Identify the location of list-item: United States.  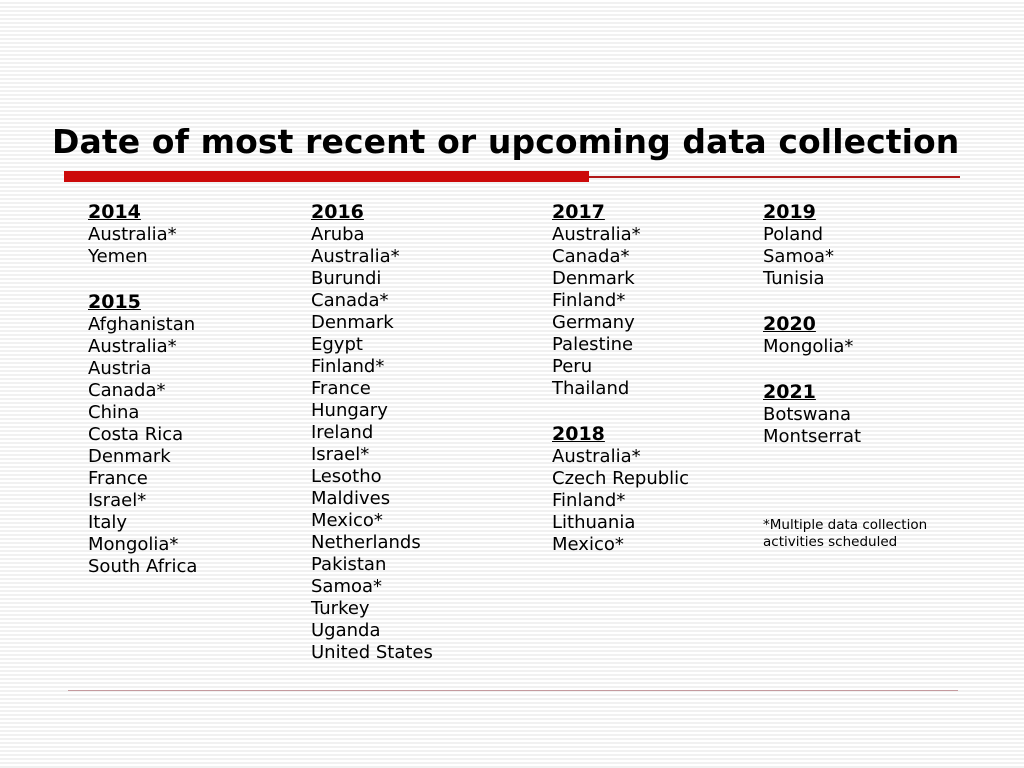
(372, 652).